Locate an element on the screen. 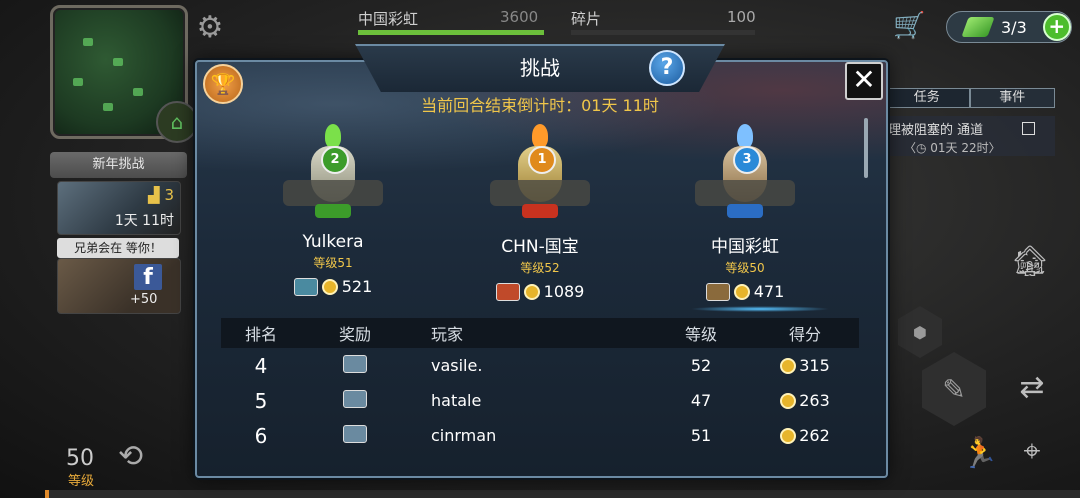 Image resolution: width=1080 pixels, height=498 pixels. header-score: 得分 is located at coordinates (804, 334).